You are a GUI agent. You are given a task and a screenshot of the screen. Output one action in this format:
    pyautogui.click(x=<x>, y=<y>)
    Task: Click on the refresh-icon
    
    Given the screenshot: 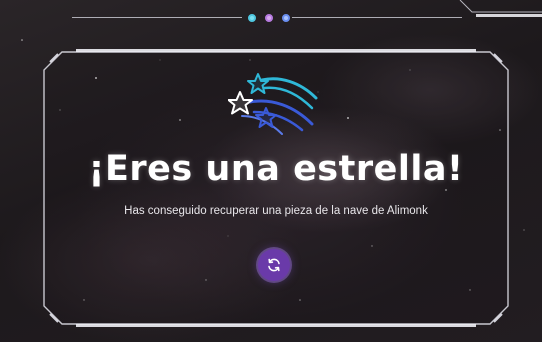 What is the action you would take?
    pyautogui.click(x=274, y=265)
    